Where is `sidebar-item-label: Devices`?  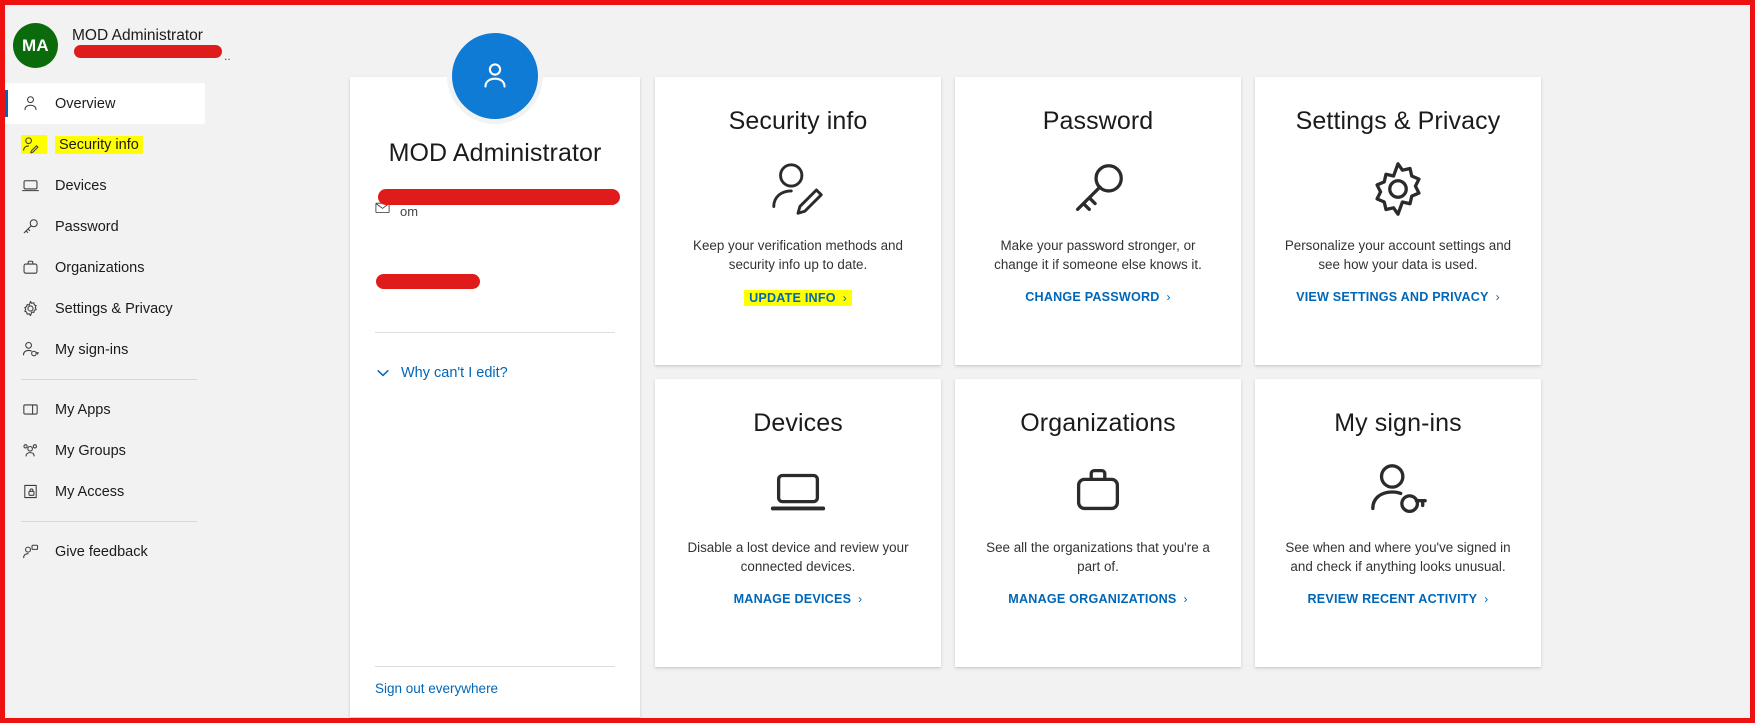 sidebar-item-label: Devices is located at coordinates (81, 185).